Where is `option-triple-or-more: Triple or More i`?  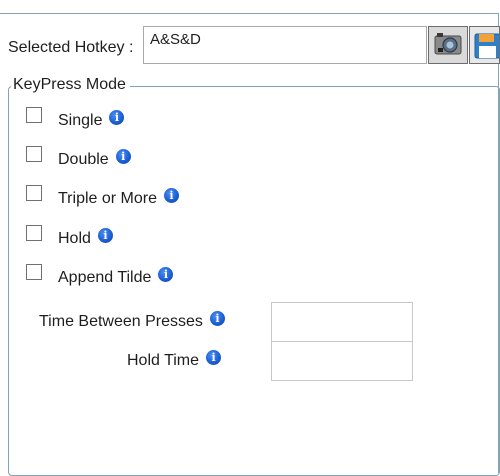 option-triple-or-more: Triple or More i is located at coordinates (102, 197).